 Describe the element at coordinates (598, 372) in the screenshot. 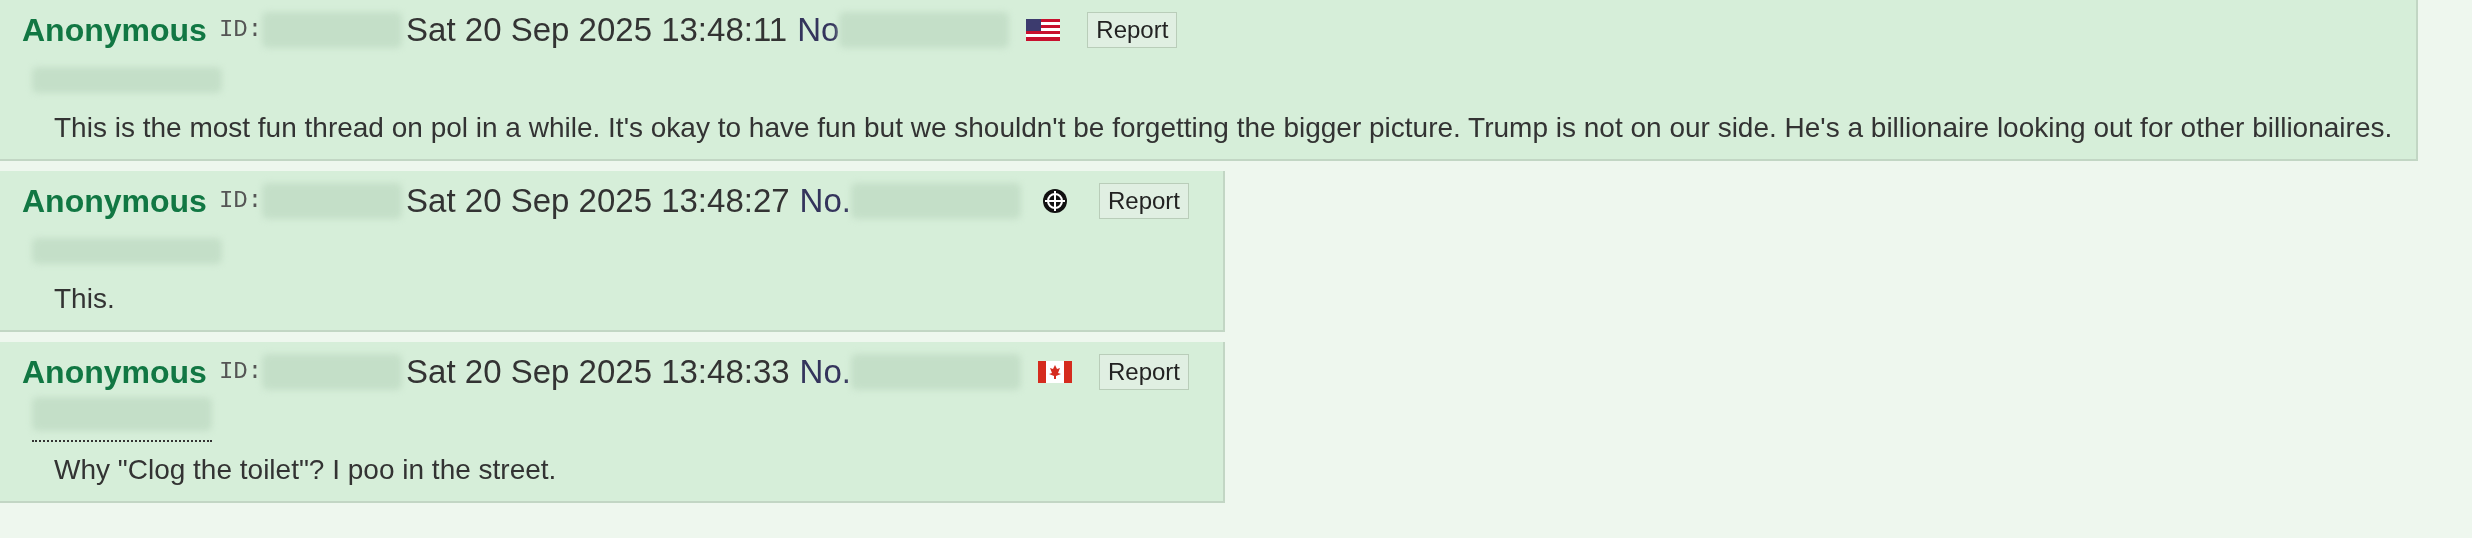

I see `post-date: Sat 20 Sep 2025 13:48:33` at that location.